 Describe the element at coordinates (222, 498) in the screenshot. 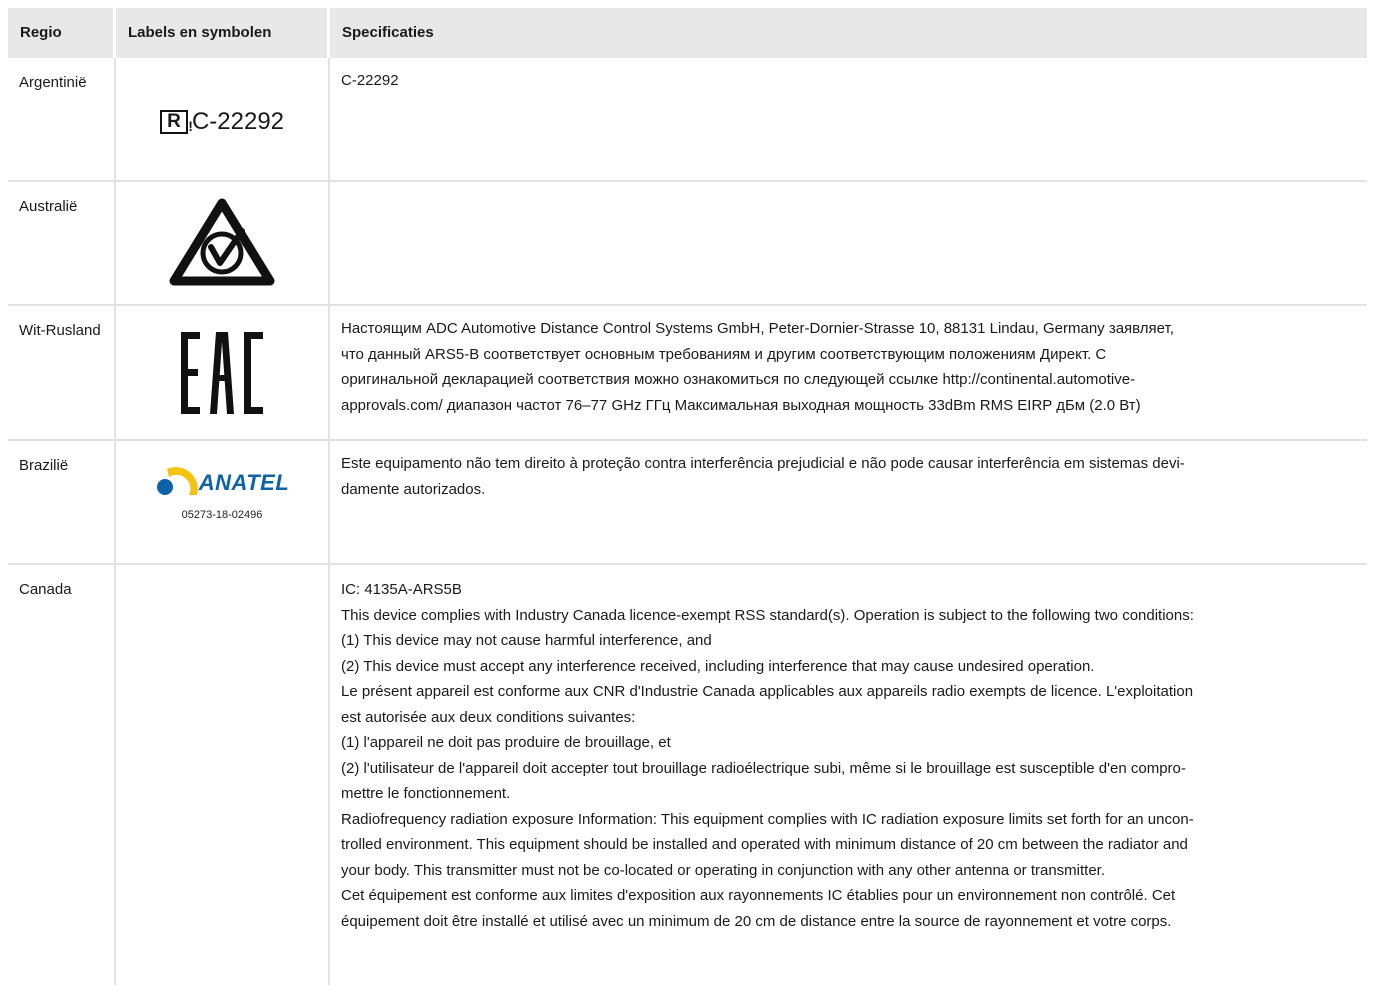

I see `anatel-label: ANATEL 05273-18-02496` at that location.